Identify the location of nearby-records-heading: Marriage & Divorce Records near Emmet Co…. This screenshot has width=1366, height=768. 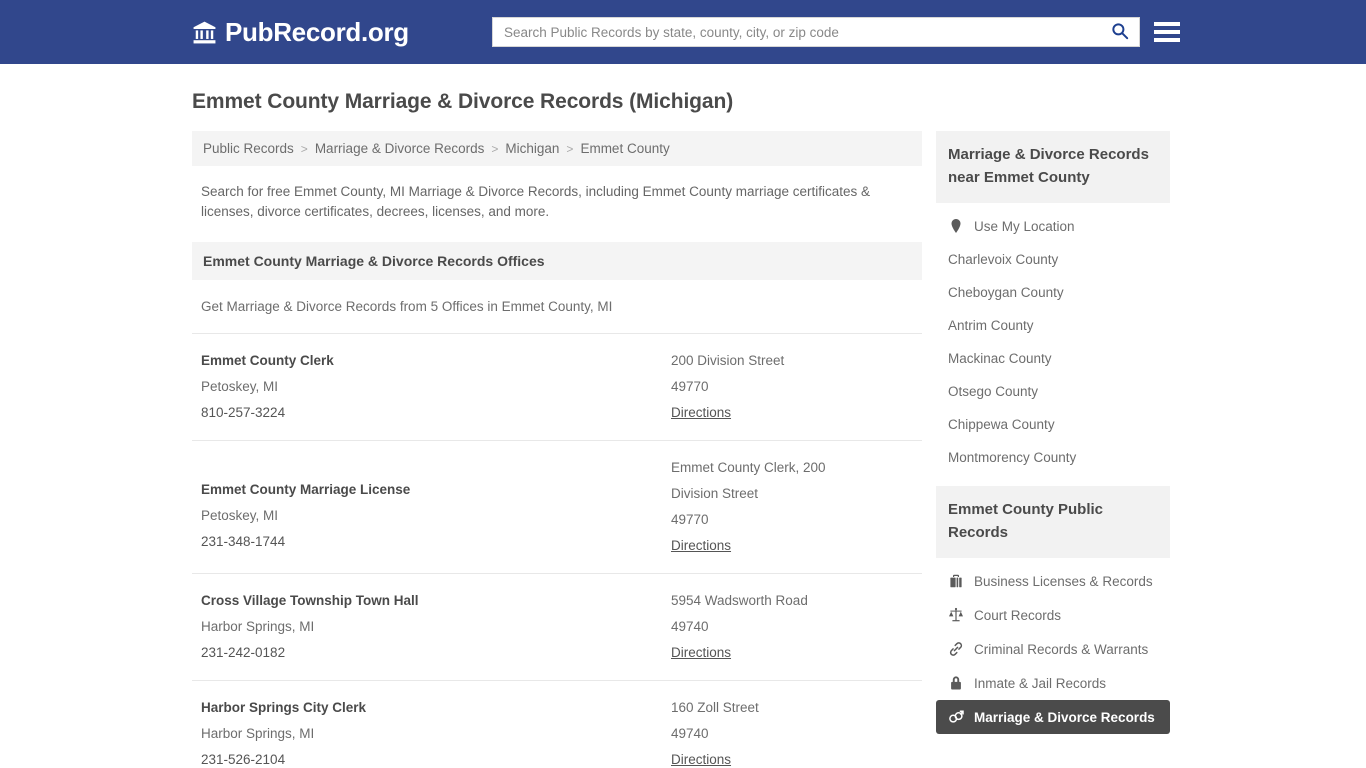
(1053, 167).